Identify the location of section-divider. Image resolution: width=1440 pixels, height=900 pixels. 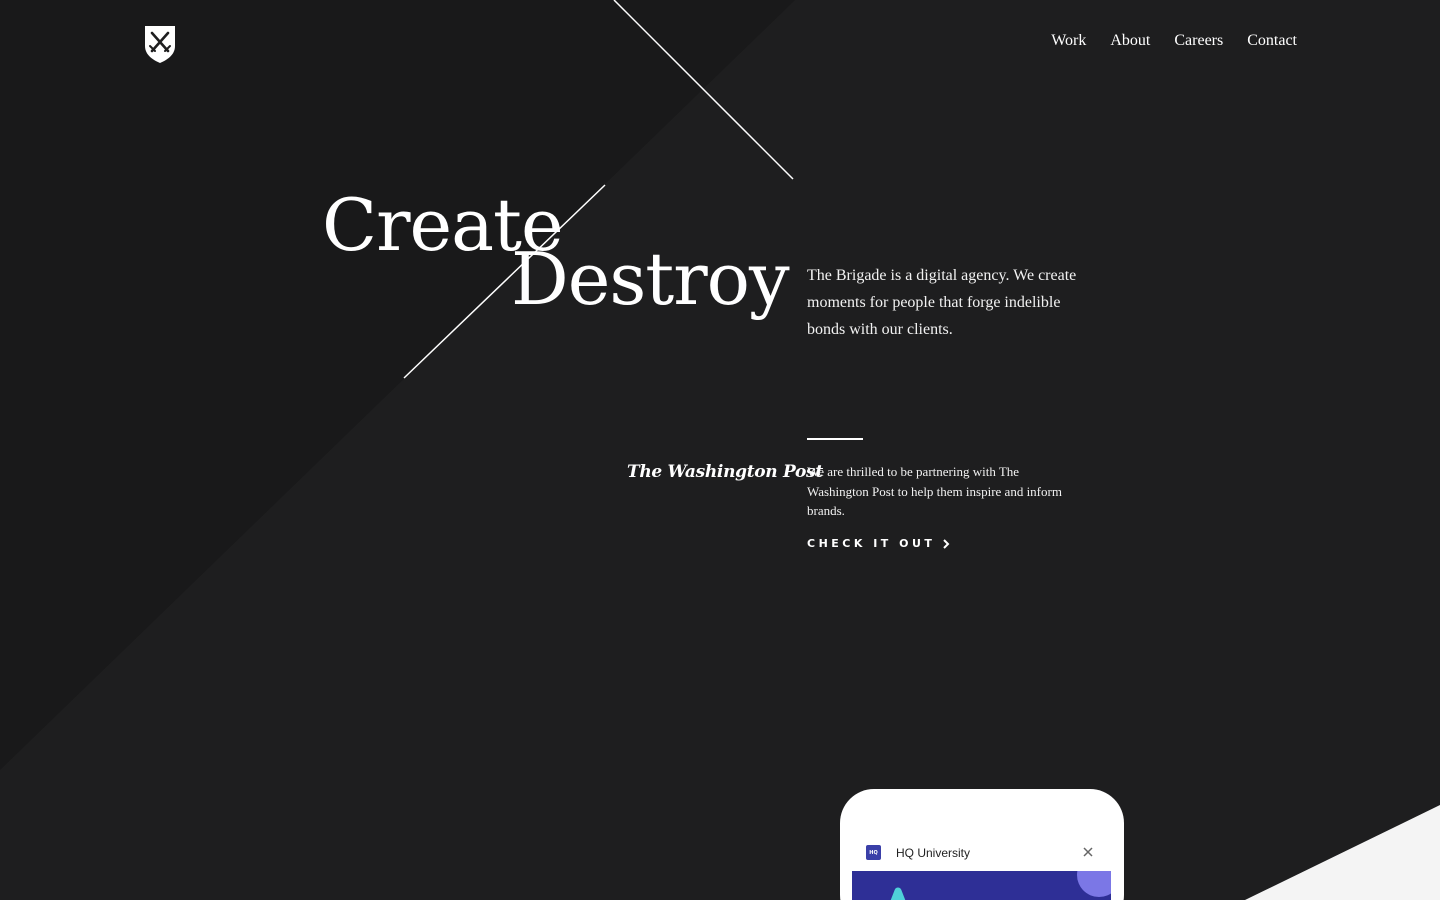
(835, 439).